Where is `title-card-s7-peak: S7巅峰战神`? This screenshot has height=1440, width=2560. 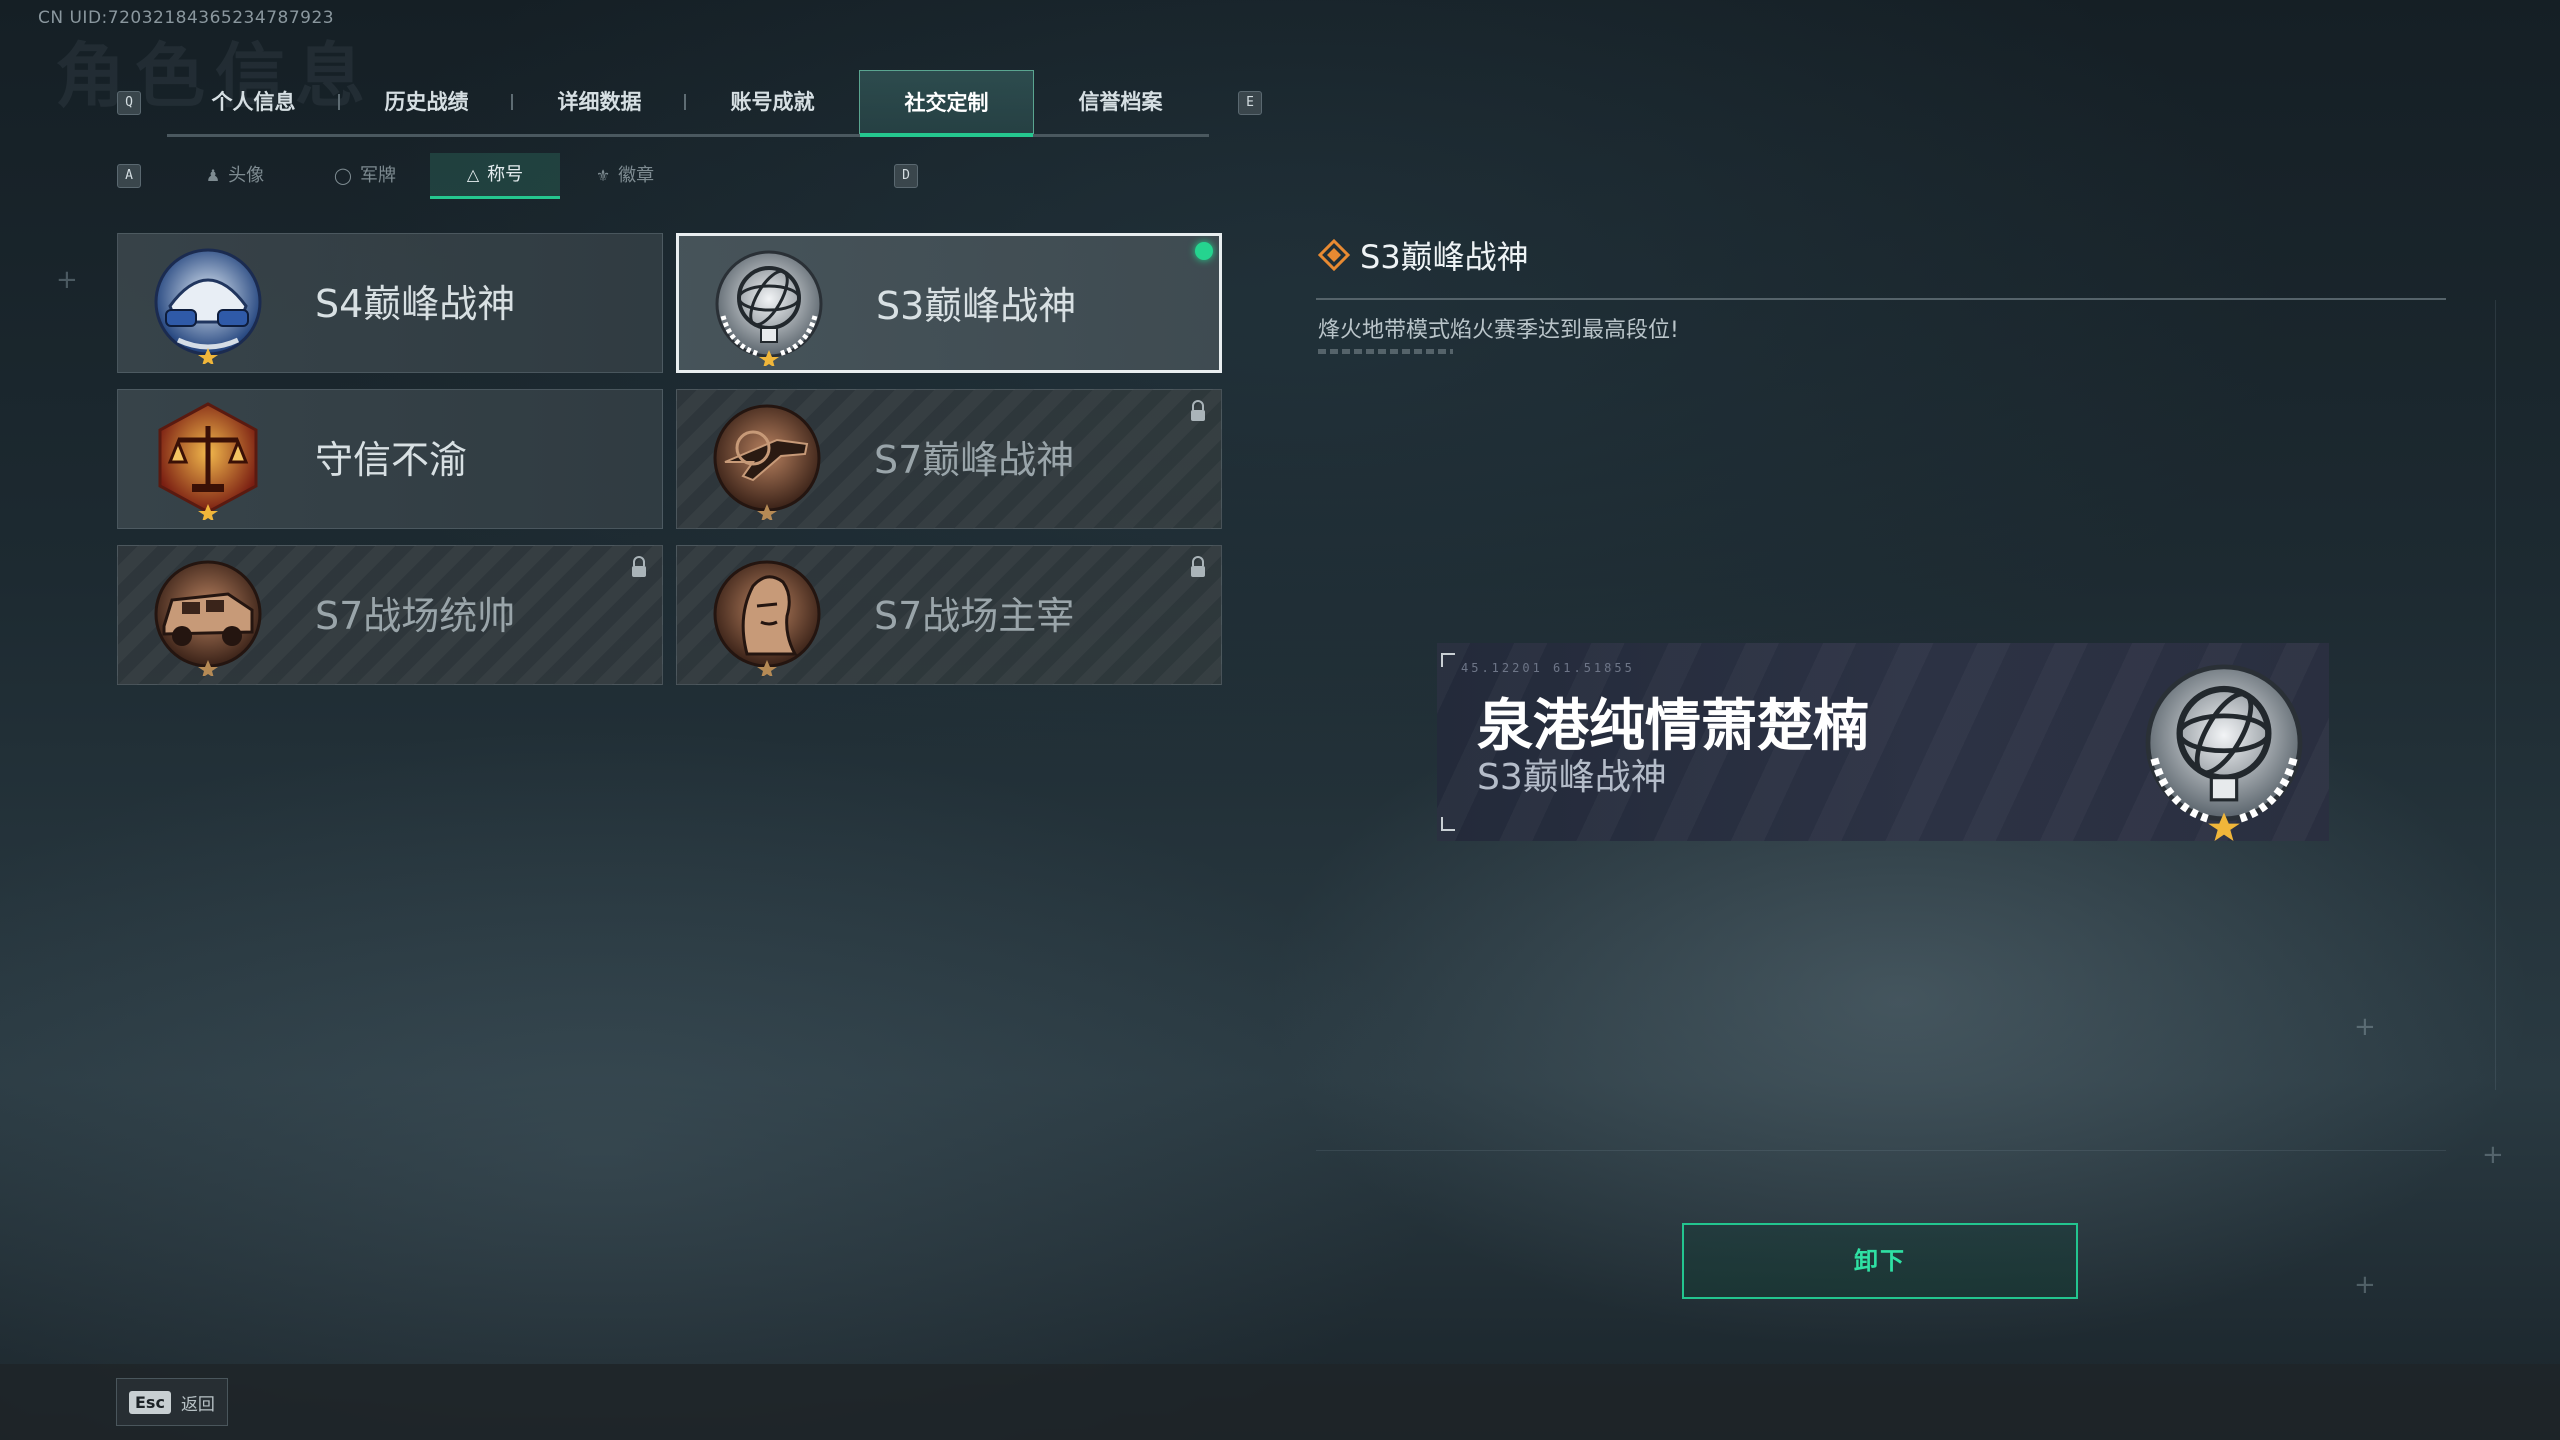
title-card-s7-peak: S7巅峰战神 is located at coordinates (949, 459).